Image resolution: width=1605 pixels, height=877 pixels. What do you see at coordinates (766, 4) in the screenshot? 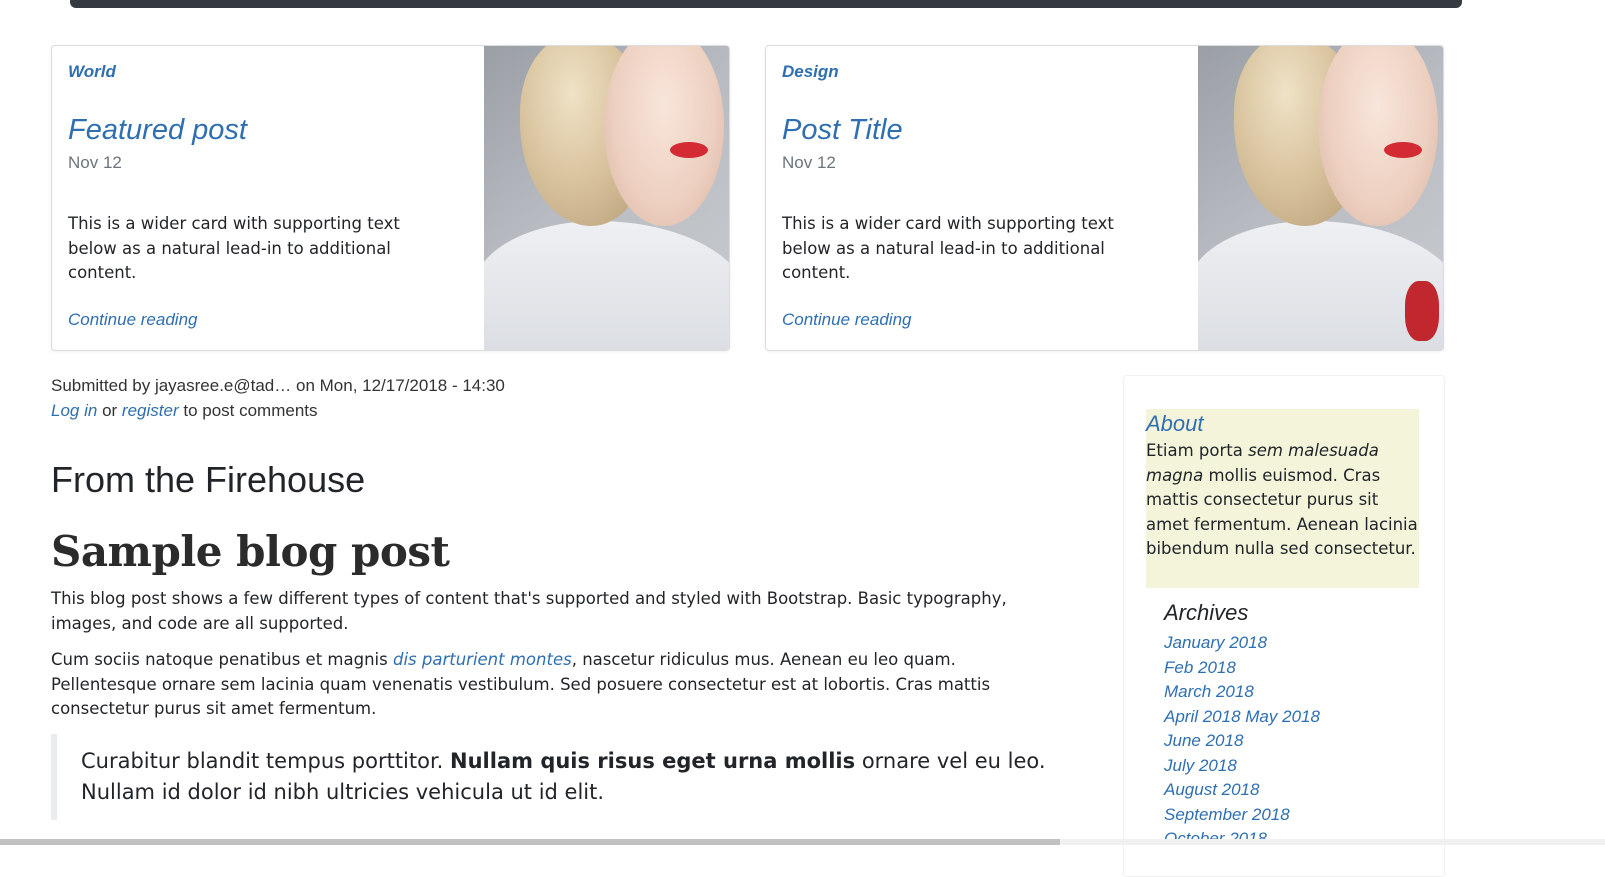
I see `top-navbar` at bounding box center [766, 4].